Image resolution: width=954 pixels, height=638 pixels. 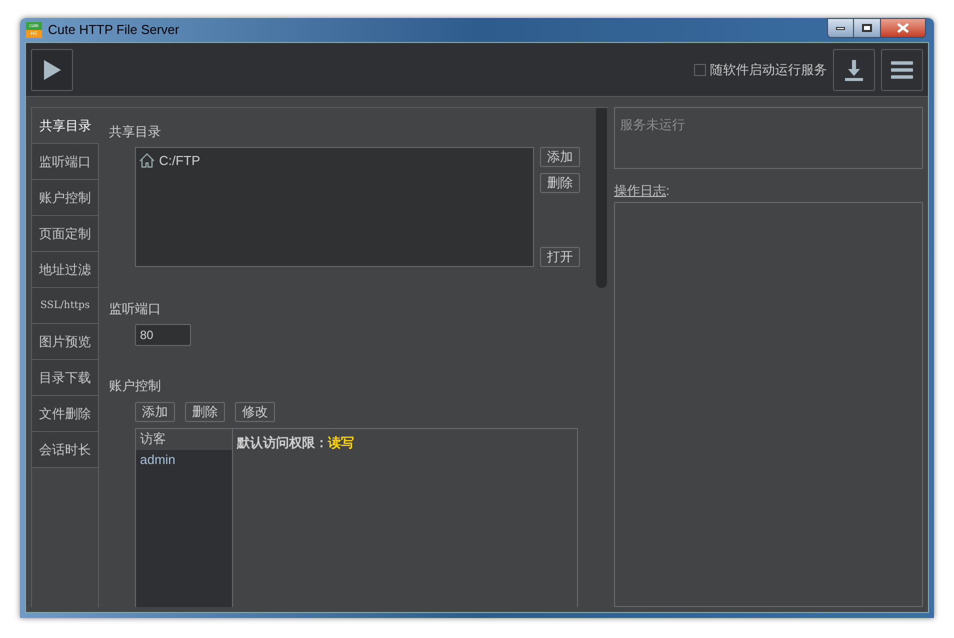 What do you see at coordinates (184, 460) in the screenshot?
I see `user-item: admin` at bounding box center [184, 460].